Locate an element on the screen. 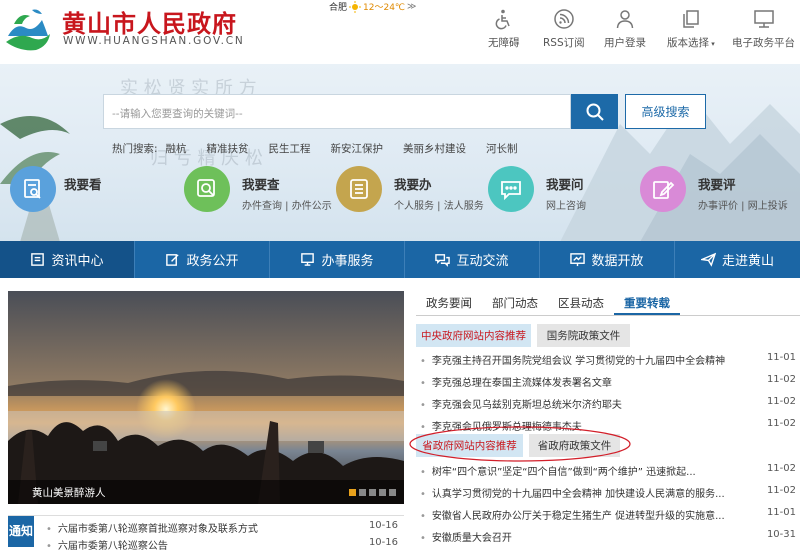  user-icon is located at coordinates (625, 19).